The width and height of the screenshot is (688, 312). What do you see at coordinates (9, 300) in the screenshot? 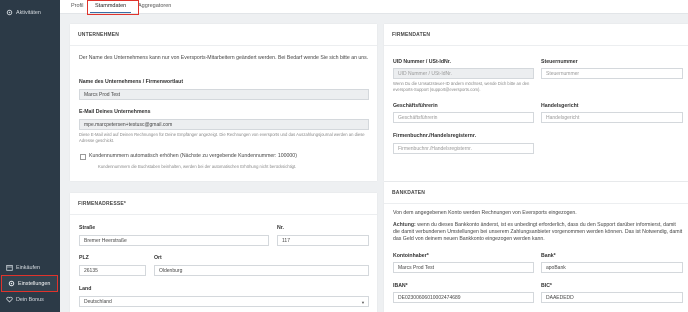
I see `heart-icon` at bounding box center [9, 300].